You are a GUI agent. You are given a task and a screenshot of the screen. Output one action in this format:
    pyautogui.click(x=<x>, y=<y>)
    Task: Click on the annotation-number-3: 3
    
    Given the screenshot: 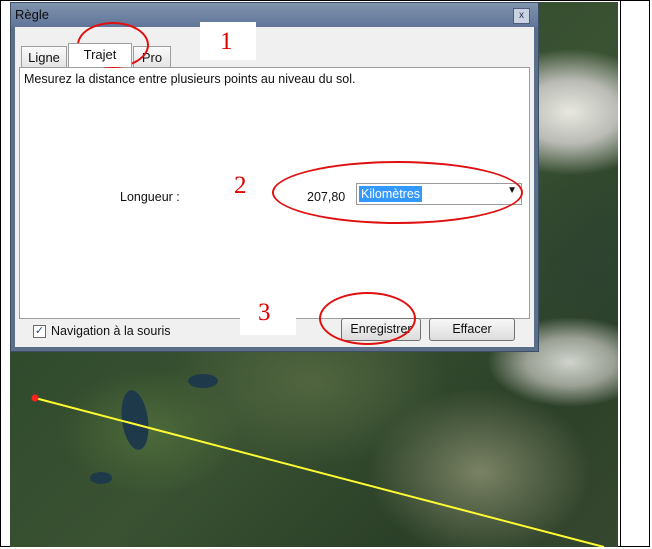 What is the action you would take?
    pyautogui.click(x=264, y=312)
    